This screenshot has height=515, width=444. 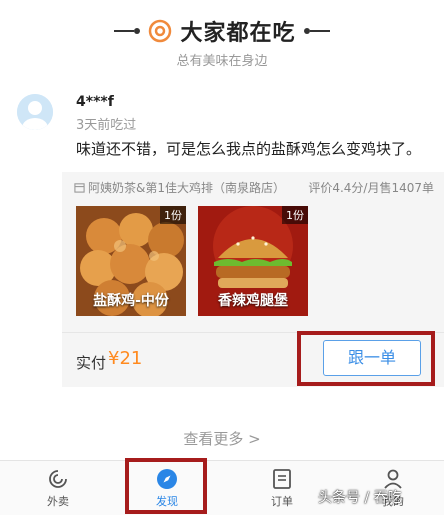 I want to click on review-time: 3天前吃过, so click(x=106, y=125).